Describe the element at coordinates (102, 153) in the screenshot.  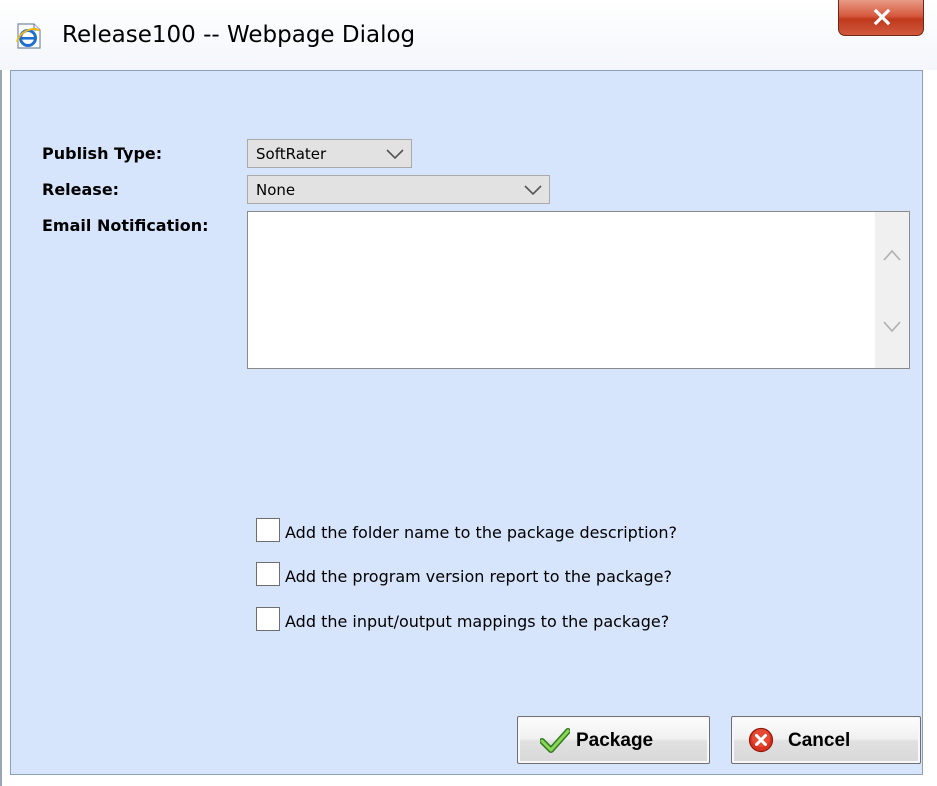
I see `publish-type-label: Publish Type:` at that location.